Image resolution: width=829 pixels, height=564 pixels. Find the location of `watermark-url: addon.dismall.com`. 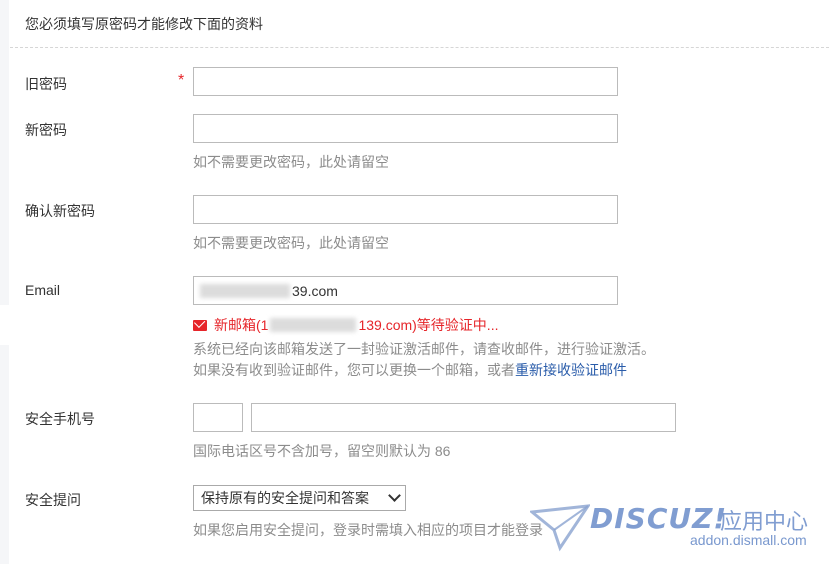

watermark-url: addon.dismall.com is located at coordinates (748, 540).